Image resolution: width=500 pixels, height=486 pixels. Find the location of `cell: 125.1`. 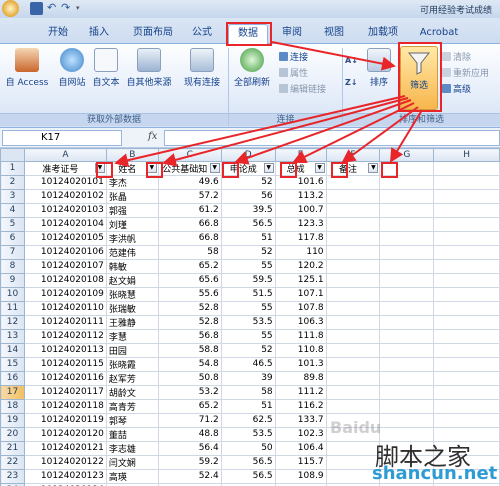

cell: 125.1 is located at coordinates (300, 280).